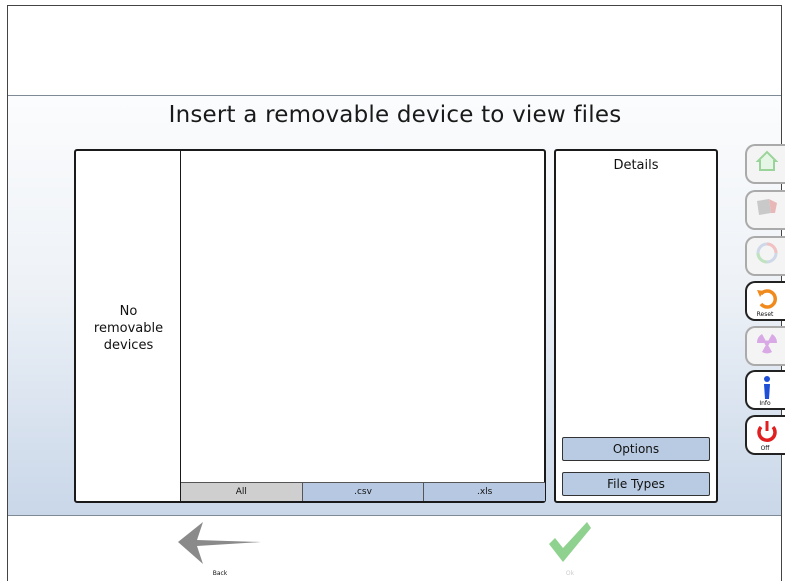 The image size is (790, 581). I want to click on color-wheel-icon, so click(767, 253).